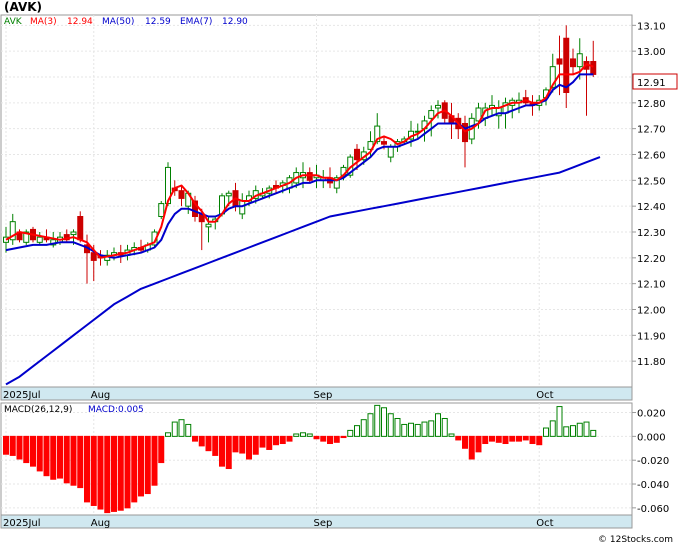 The image size is (680, 546). I want to click on price-tick-label: 11.80, so click(651, 362).